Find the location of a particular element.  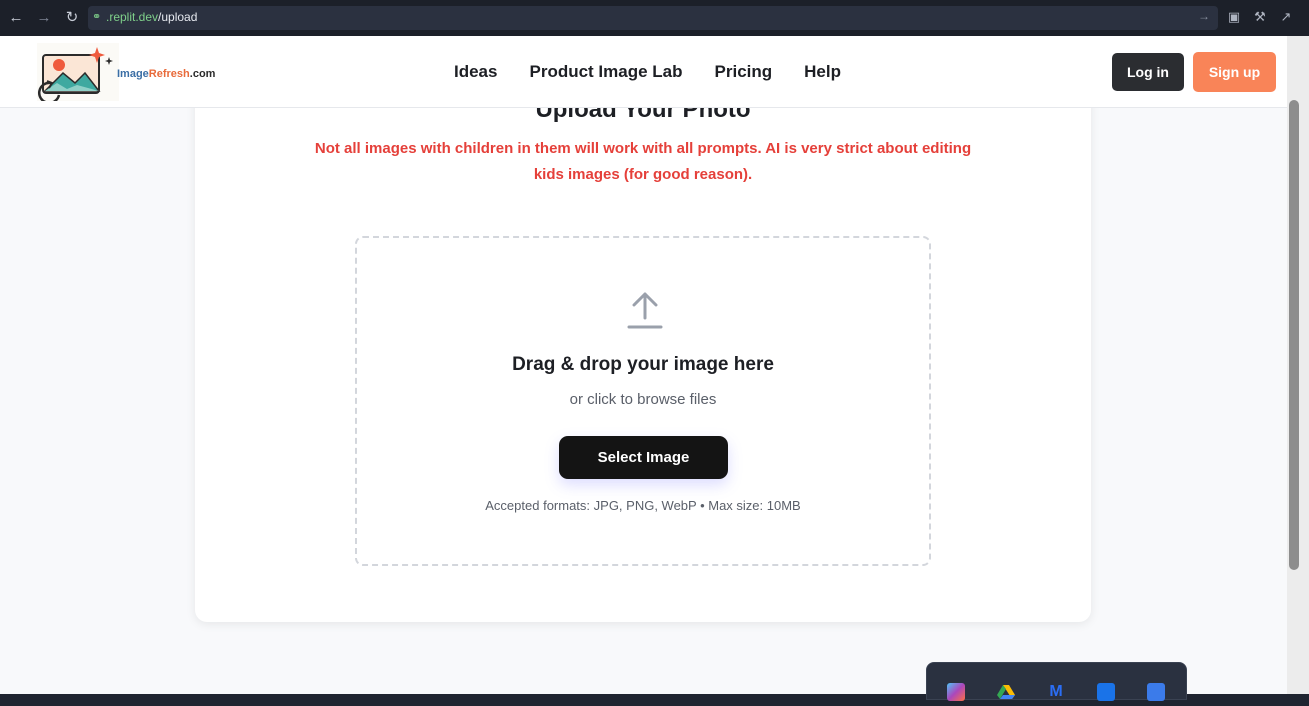

nav-help: Help is located at coordinates (822, 72).